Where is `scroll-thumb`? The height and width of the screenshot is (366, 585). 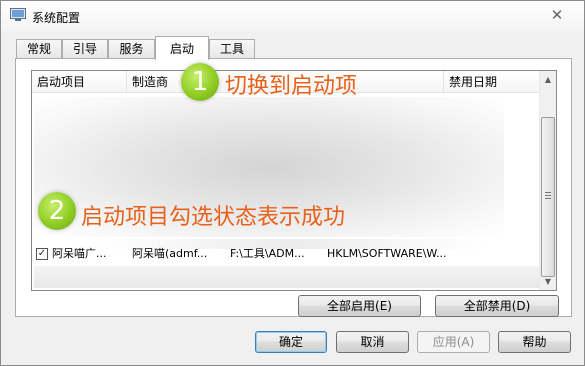 scroll-thumb is located at coordinates (548, 197).